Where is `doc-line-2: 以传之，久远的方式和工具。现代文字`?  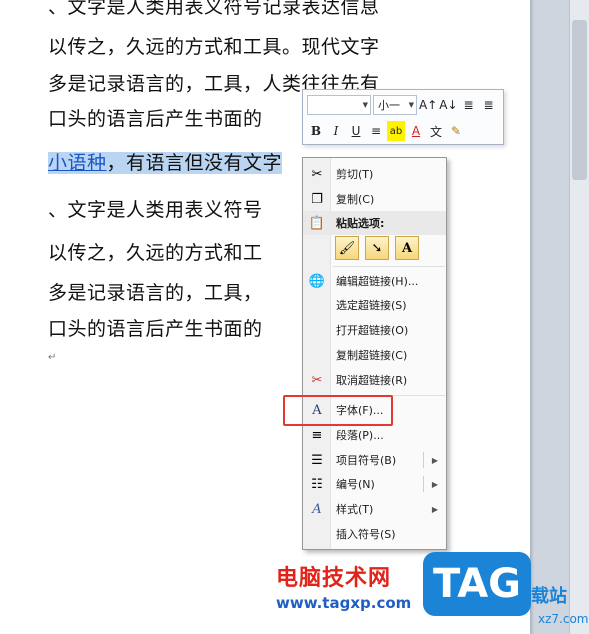
doc-line-2: 以传之，久远的方式和工具。现代文字 is located at coordinates (214, 47).